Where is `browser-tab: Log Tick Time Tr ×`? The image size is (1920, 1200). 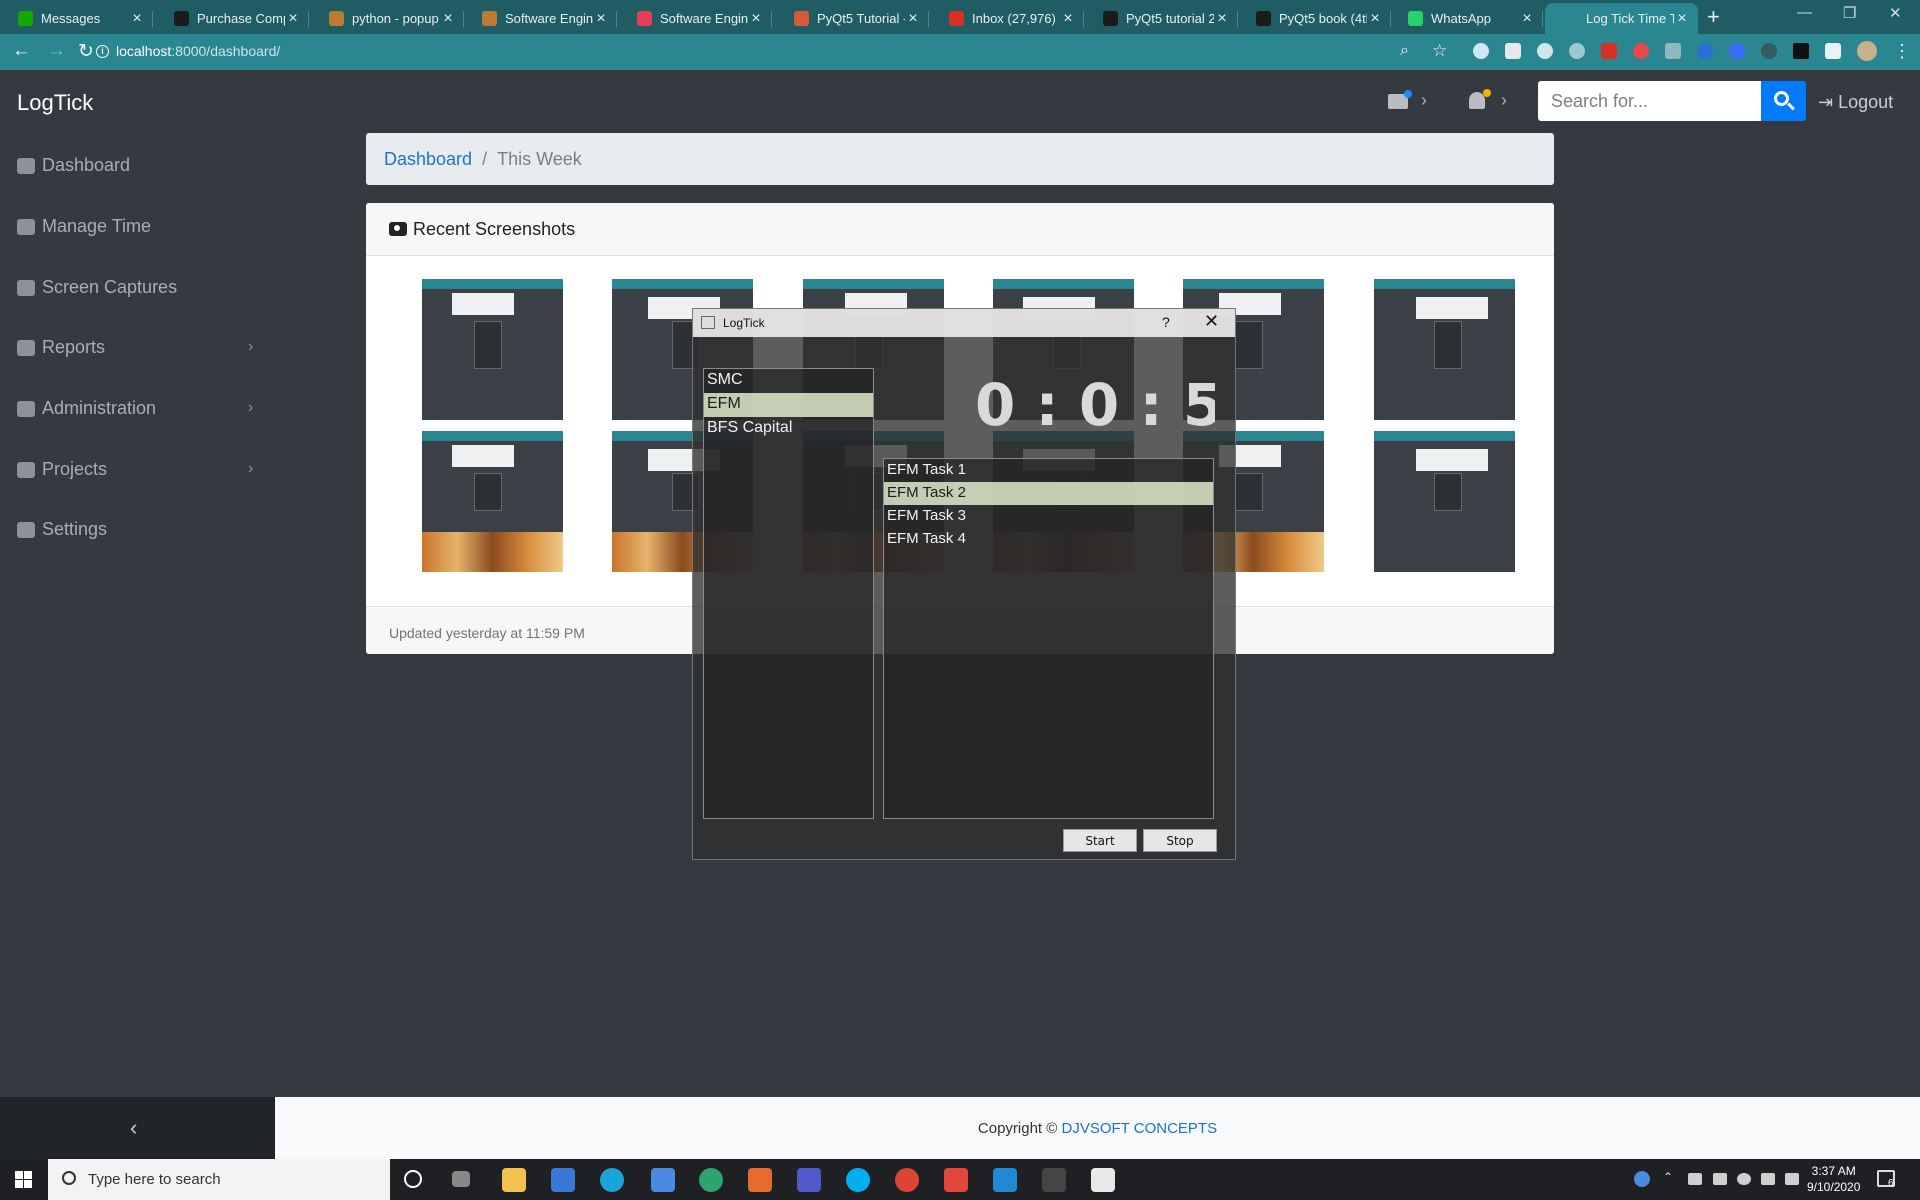
browser-tab: Log Tick Time Tr × is located at coordinates (1621, 18).